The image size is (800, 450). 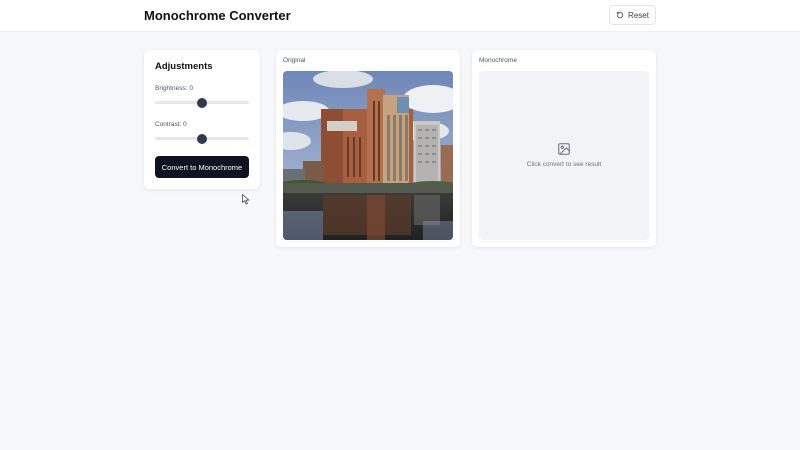 I want to click on reset-label: Reset, so click(x=638, y=15).